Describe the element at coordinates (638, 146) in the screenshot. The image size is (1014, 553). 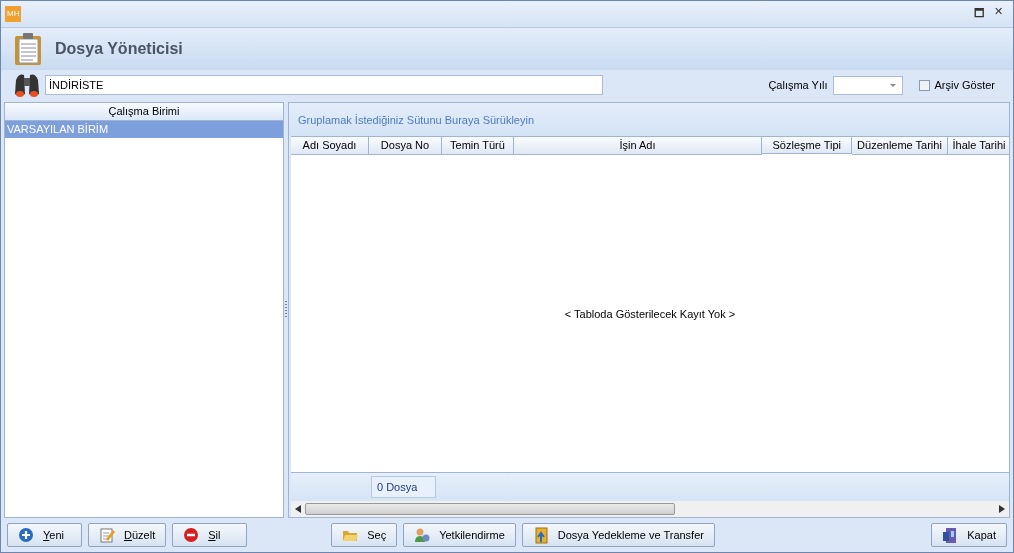
I see `column-header: İşin Adı` at that location.